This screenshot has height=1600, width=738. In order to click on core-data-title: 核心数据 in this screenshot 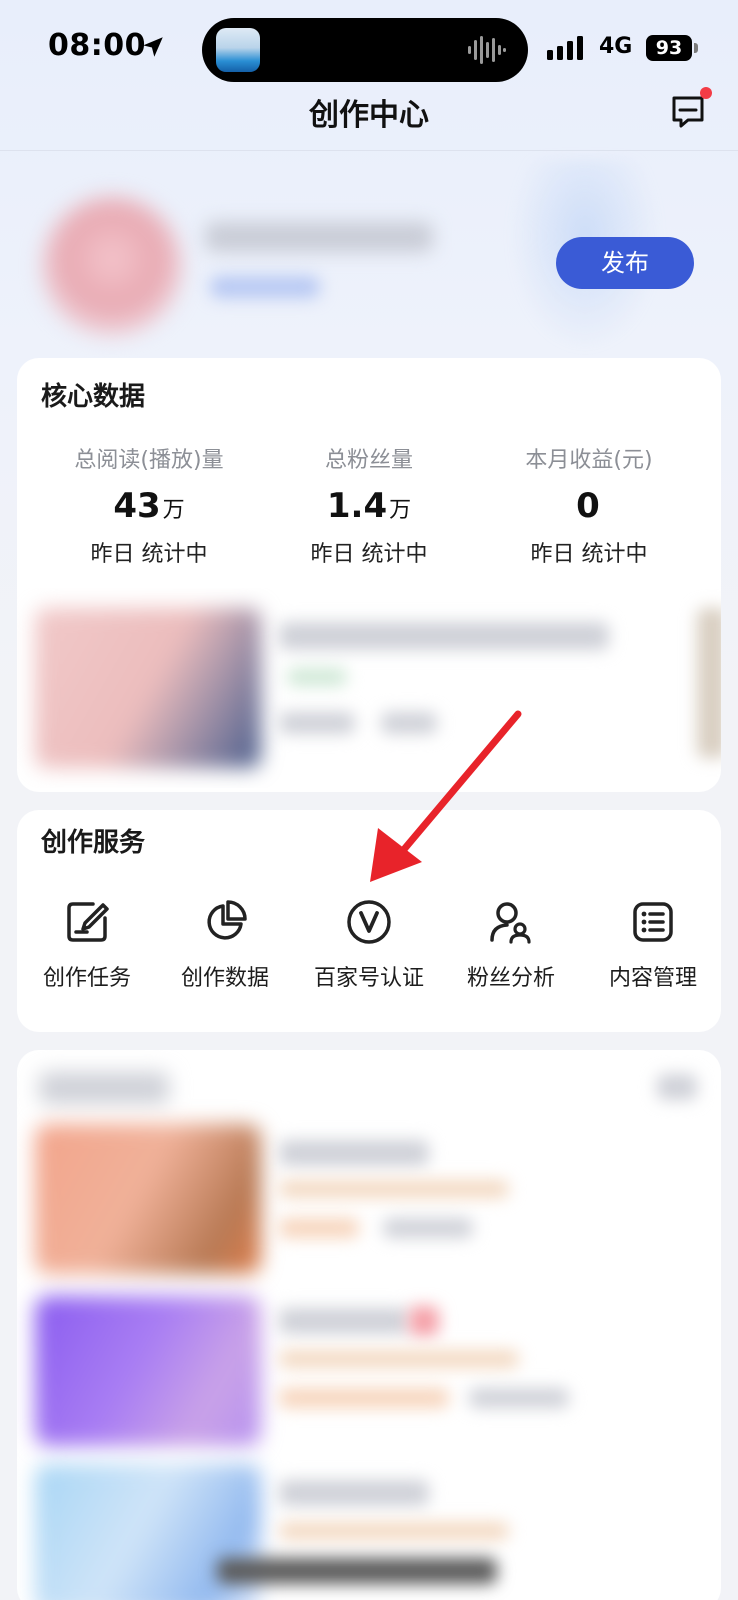, I will do `click(93, 397)`.